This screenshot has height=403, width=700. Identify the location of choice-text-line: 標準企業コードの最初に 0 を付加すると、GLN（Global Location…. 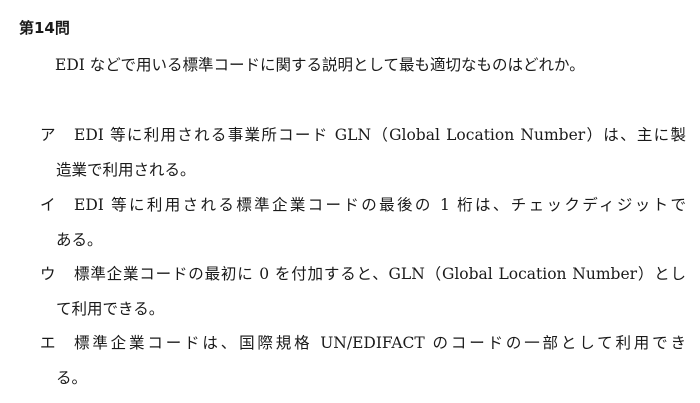
(380, 274).